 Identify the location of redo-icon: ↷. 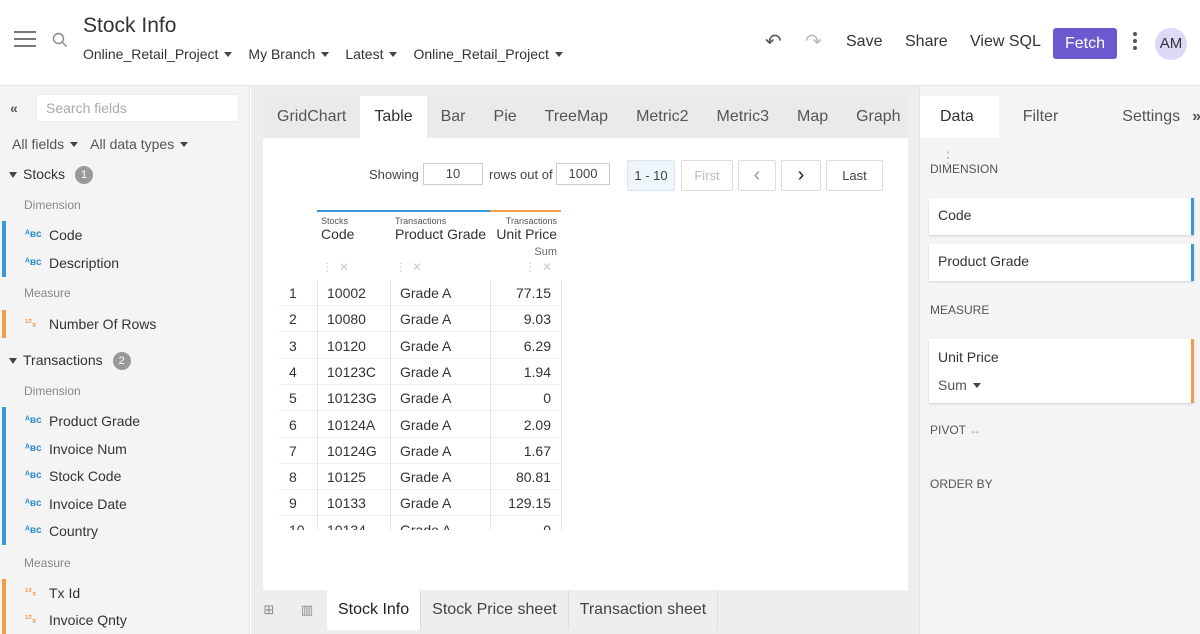
(813, 41).